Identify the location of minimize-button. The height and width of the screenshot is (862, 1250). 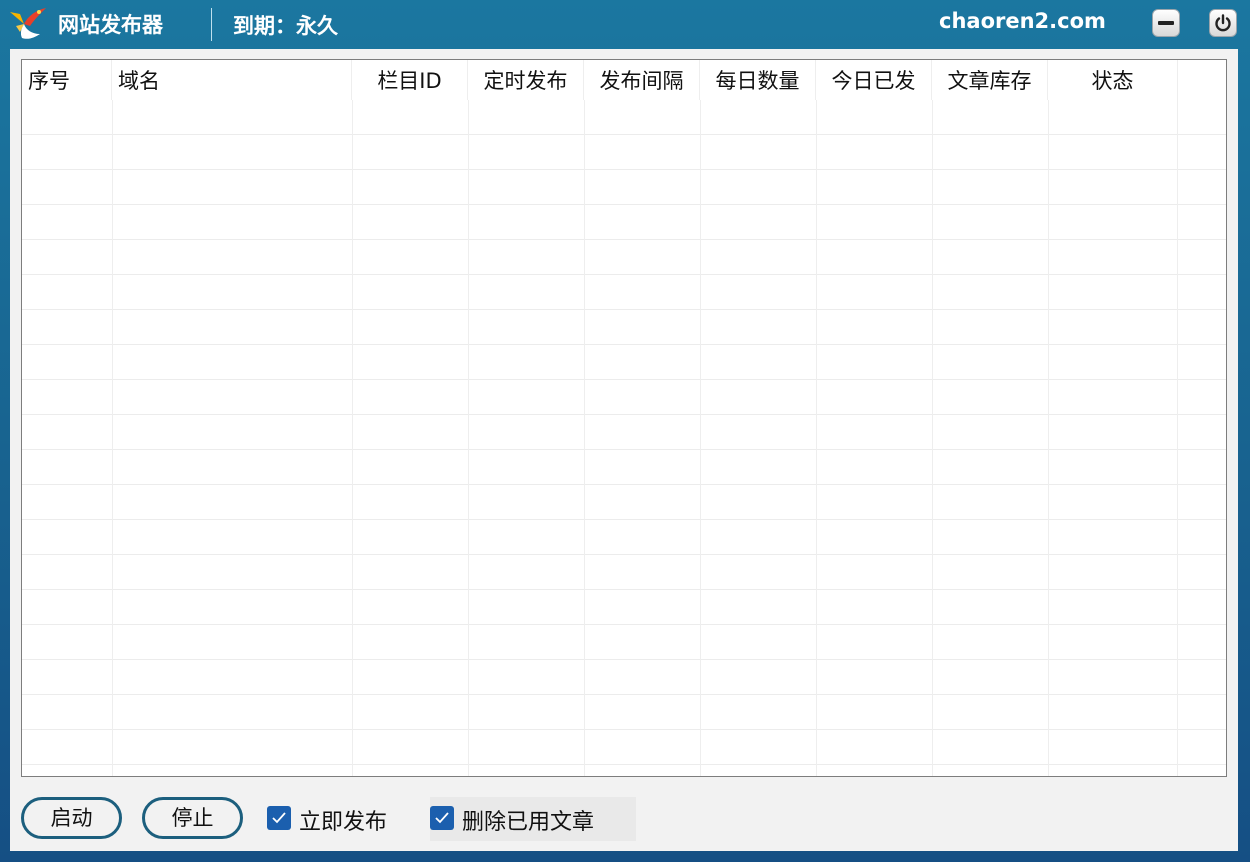
(1166, 23).